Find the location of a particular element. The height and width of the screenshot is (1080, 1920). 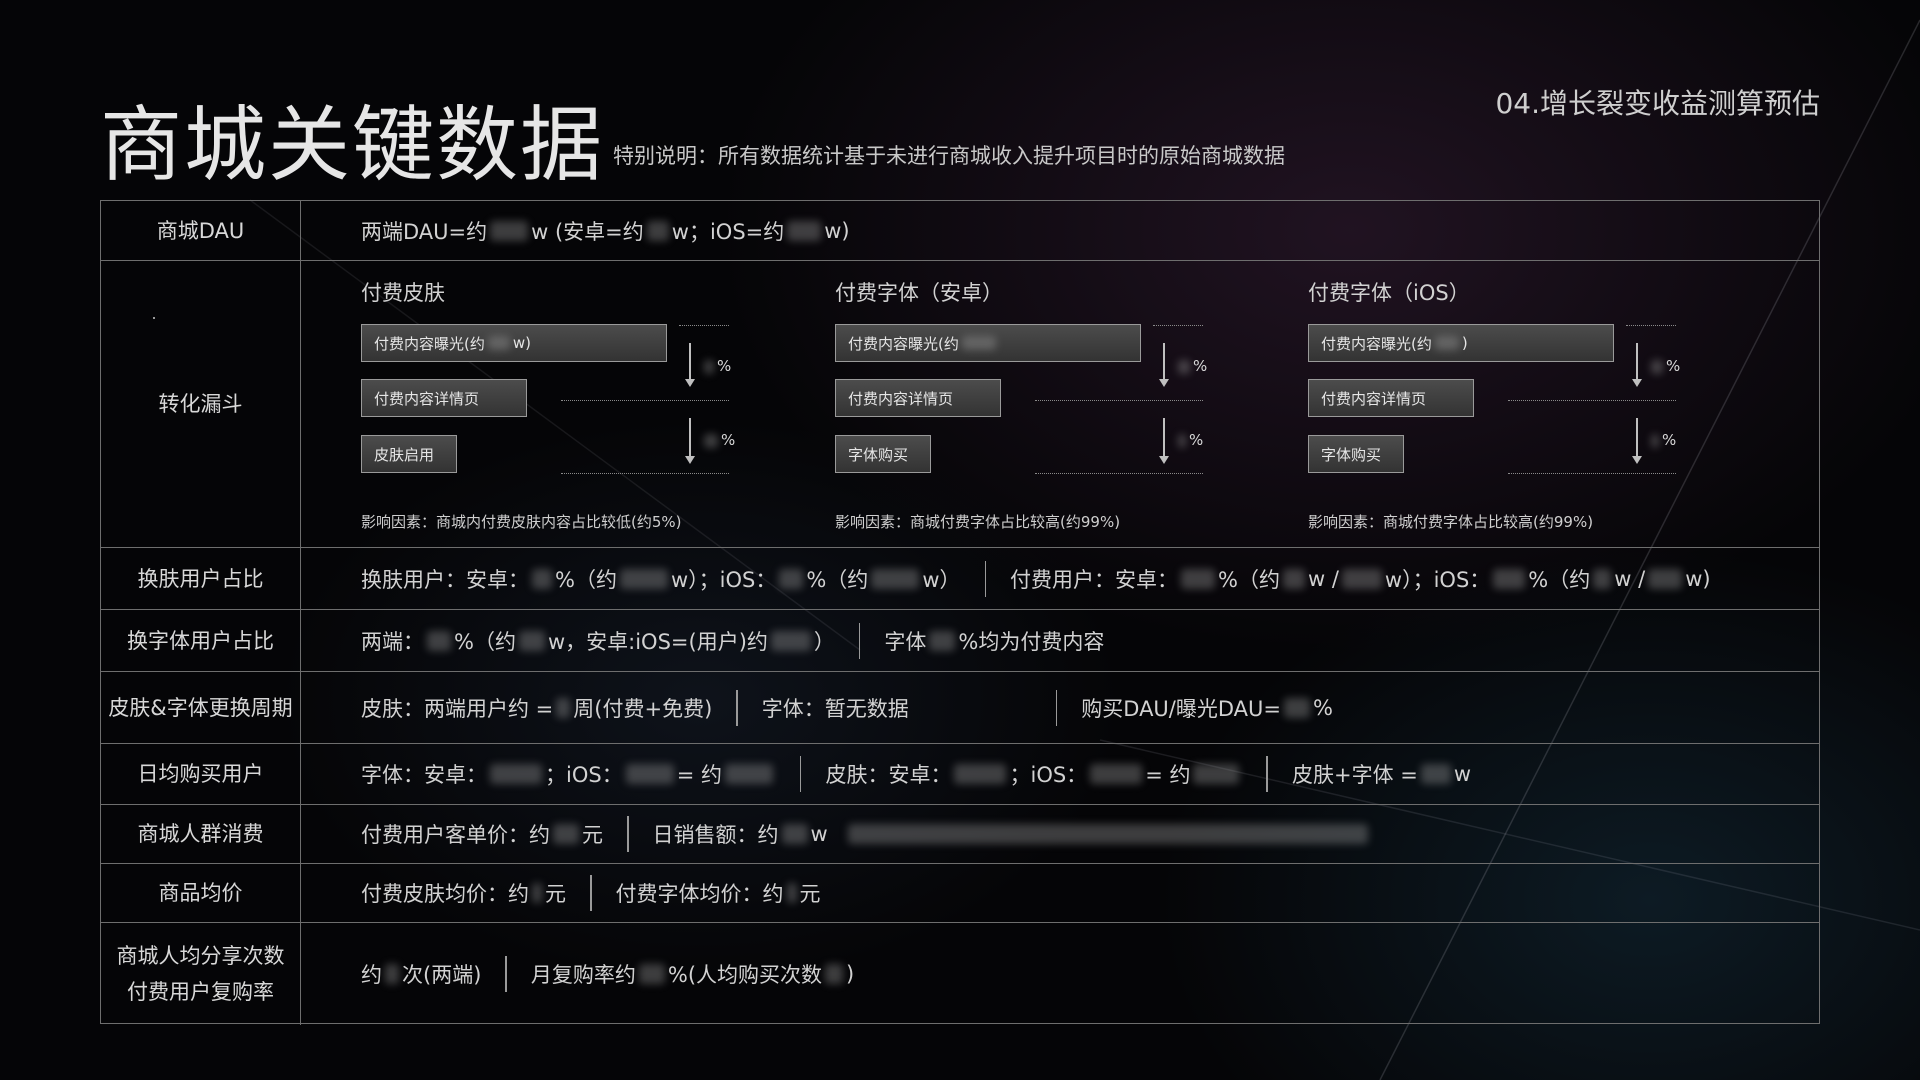

row-content: 两端DAU=约 w (安卓=约 w；iOS=约 w) is located at coordinates (605, 231).